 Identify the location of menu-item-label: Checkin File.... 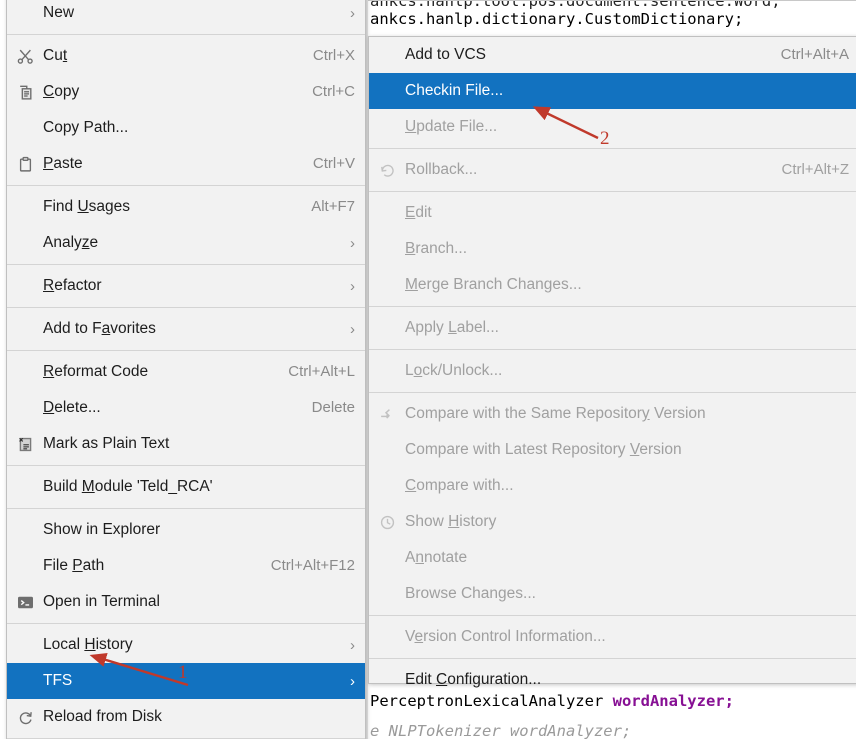
(454, 90).